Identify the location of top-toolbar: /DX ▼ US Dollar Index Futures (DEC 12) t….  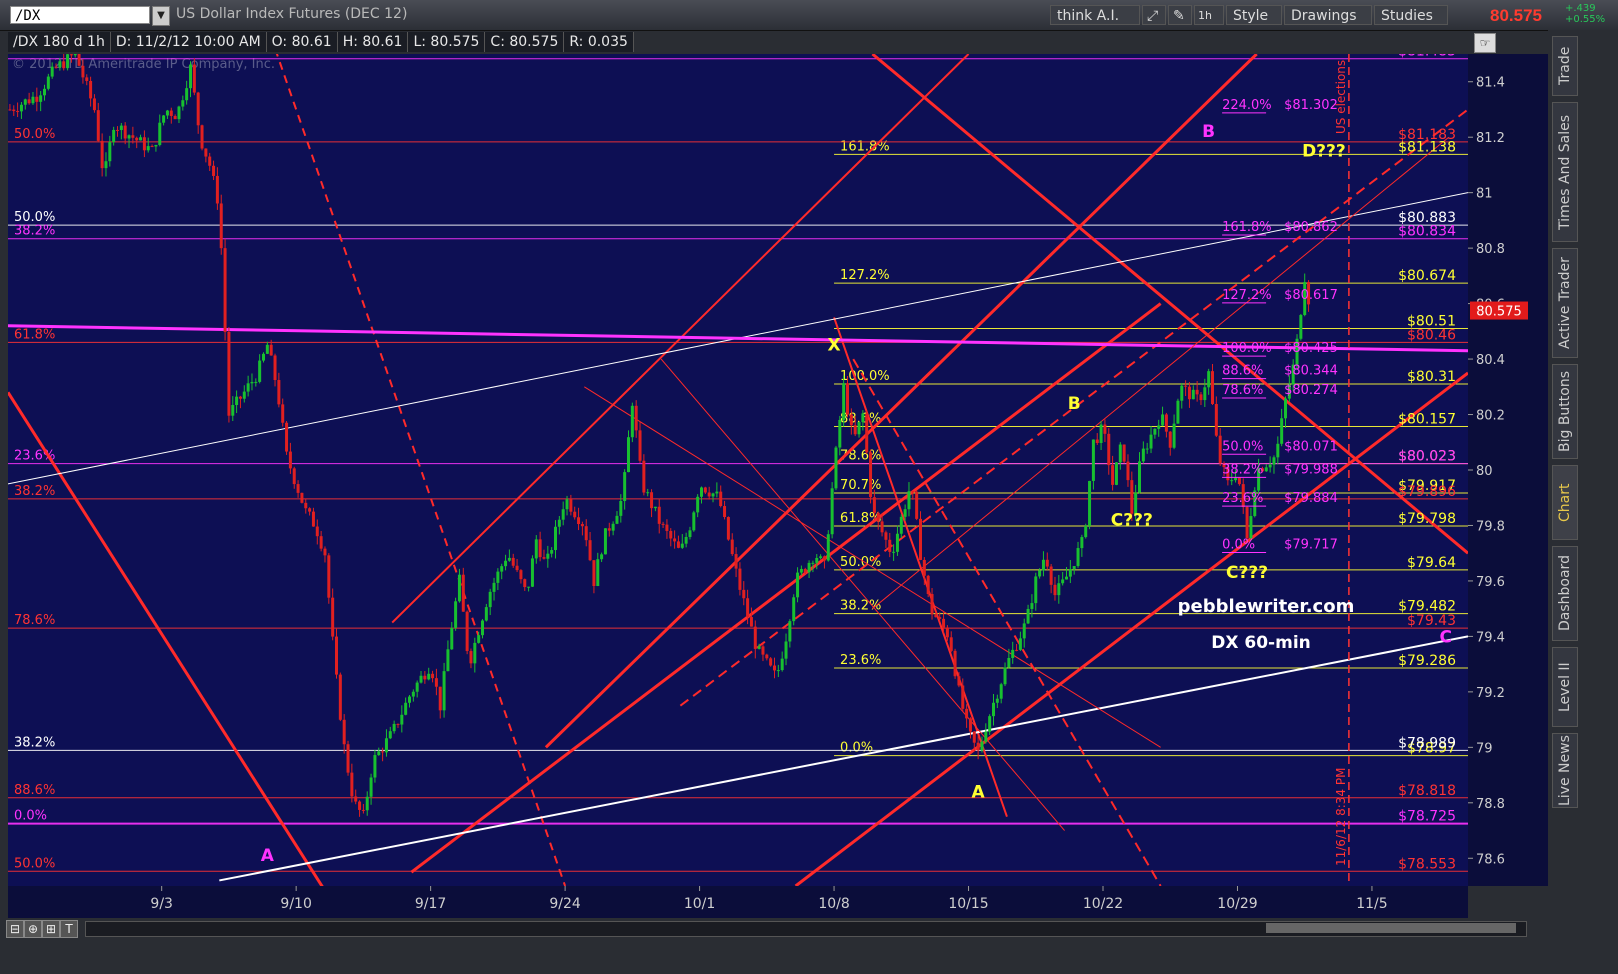
(809, 15).